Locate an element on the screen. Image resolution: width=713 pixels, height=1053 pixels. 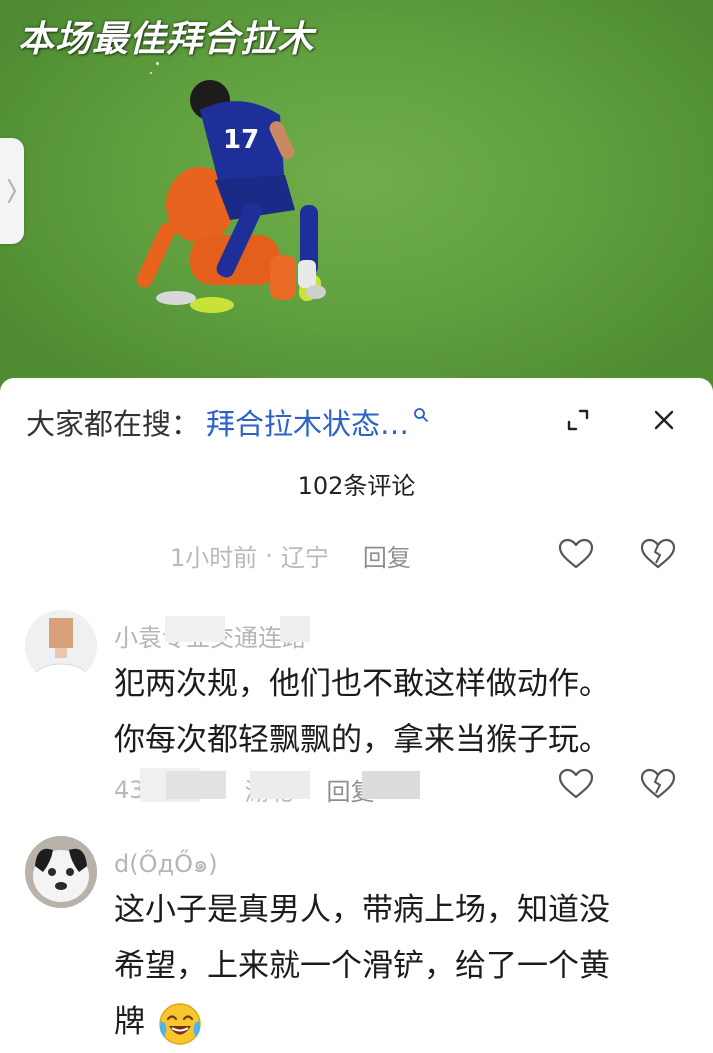
chevron-right-icon is located at coordinates (12, 191).